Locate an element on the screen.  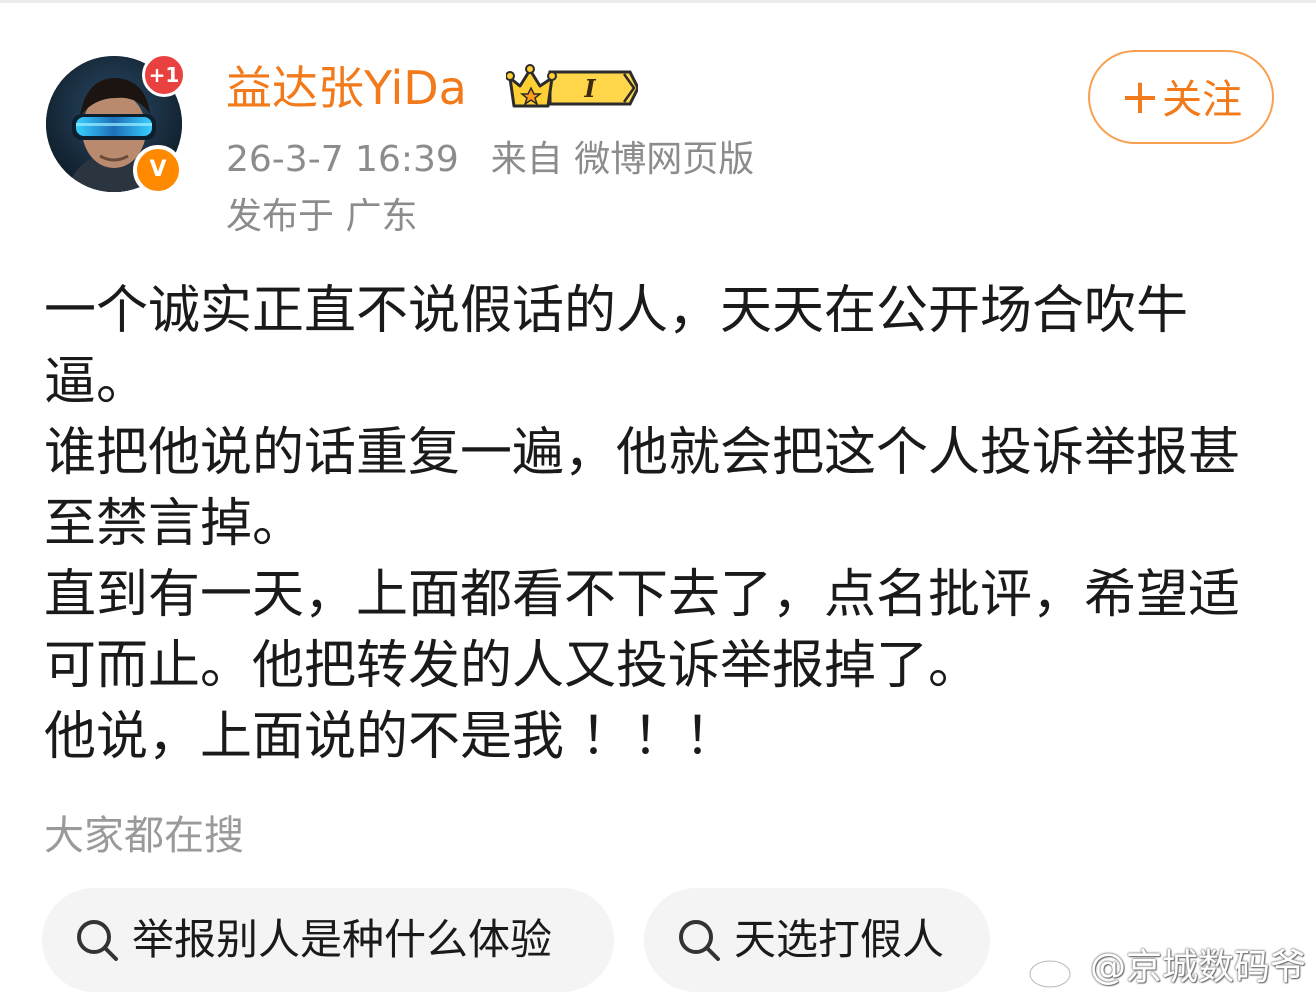
follow-button: +关注 is located at coordinates (1181, 97).